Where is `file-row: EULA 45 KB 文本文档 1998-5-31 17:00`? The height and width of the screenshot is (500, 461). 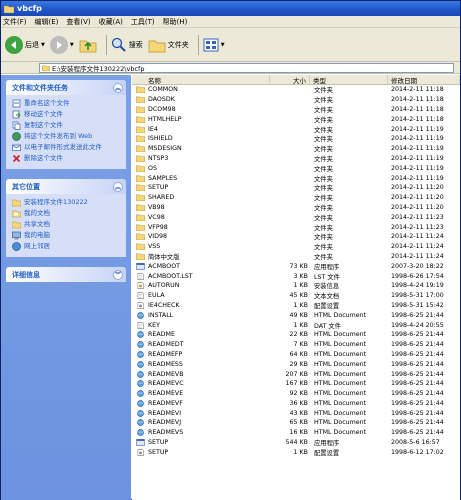
file-row: EULA 45 KB 文本文档 1998-5-31 17:00 is located at coordinates (296, 296).